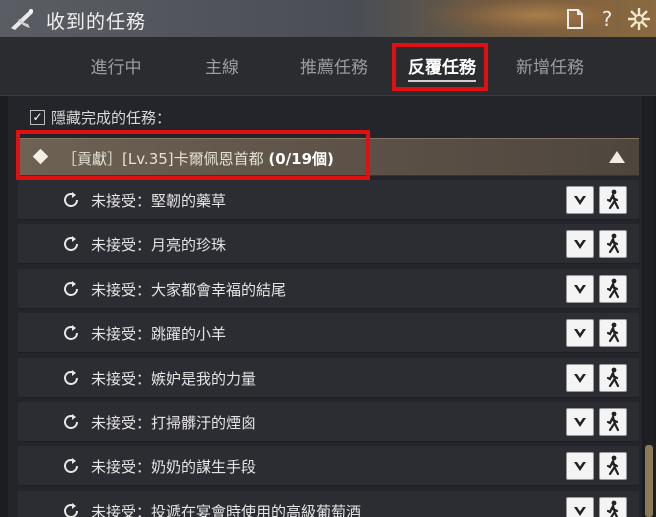  What do you see at coordinates (328, 200) in the screenshot?
I see `quest-row: 未接受：堅韌的藥草` at bounding box center [328, 200].